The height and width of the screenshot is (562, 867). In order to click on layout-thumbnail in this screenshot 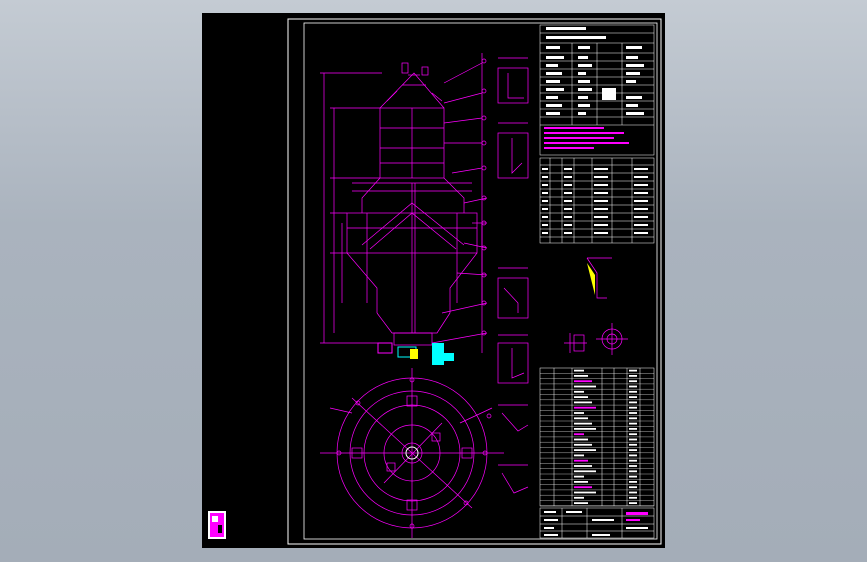, I will do `click(217, 525)`.